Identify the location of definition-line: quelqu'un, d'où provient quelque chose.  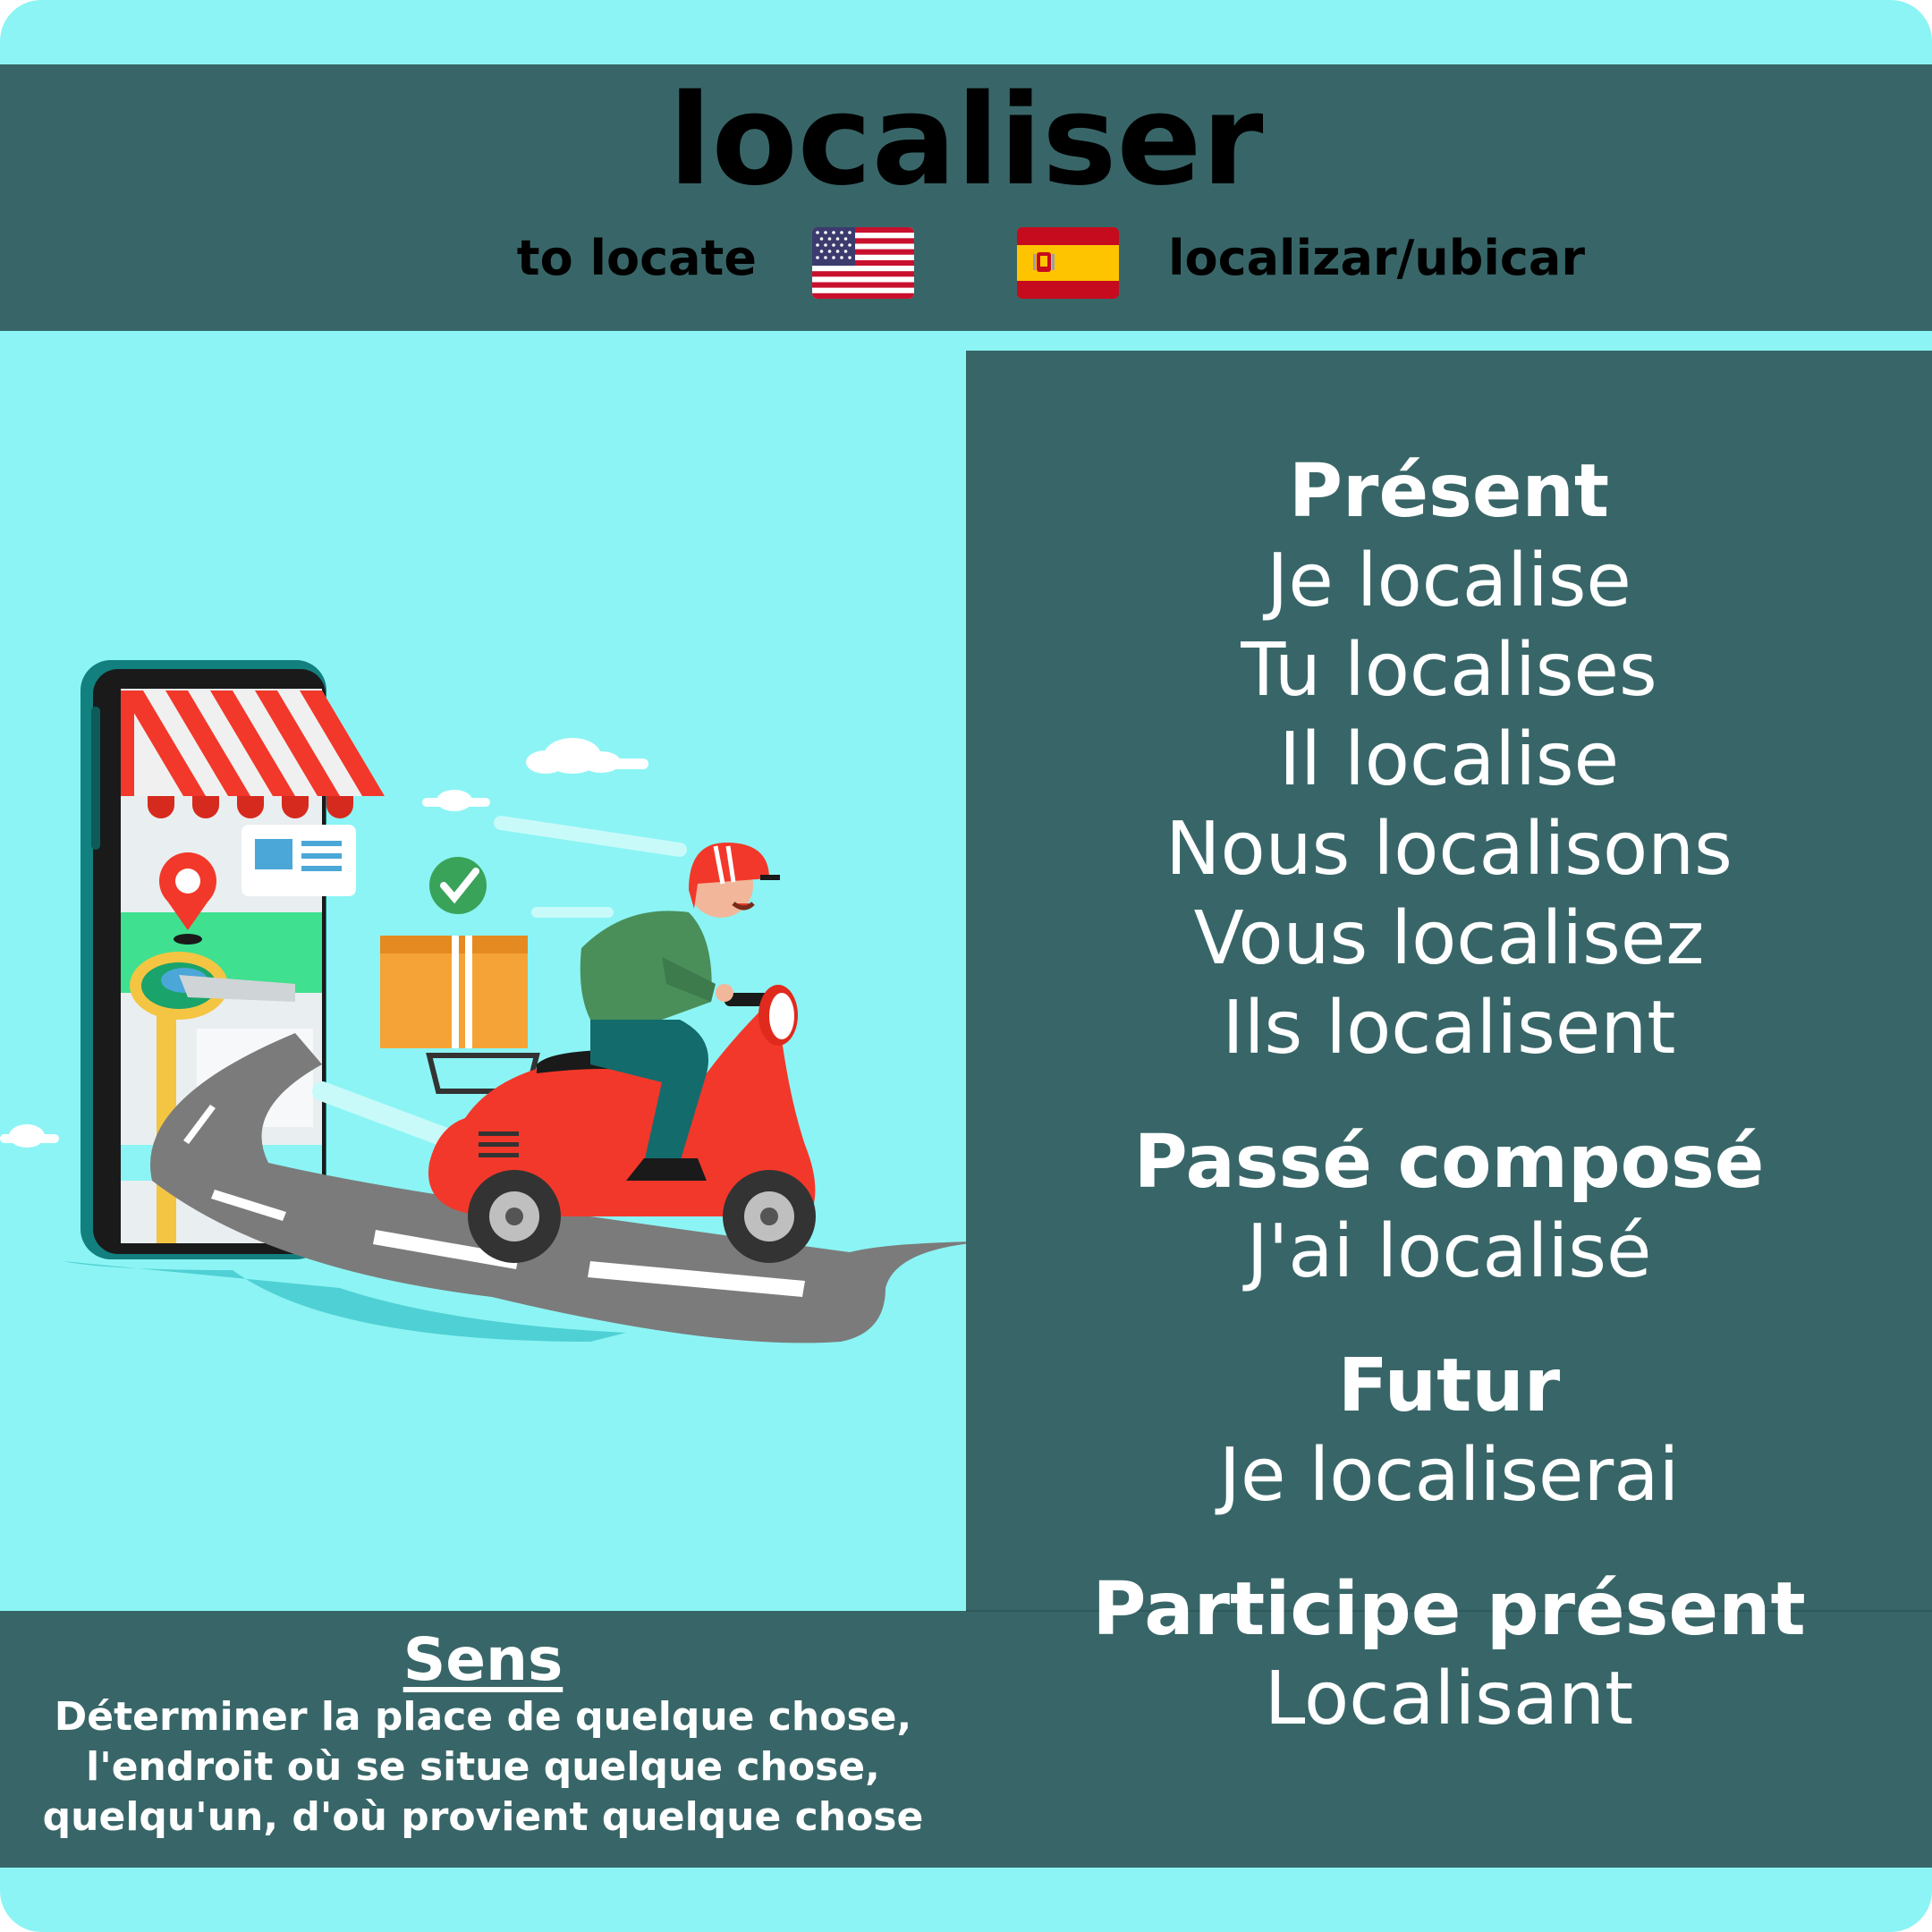
(483, 1817).